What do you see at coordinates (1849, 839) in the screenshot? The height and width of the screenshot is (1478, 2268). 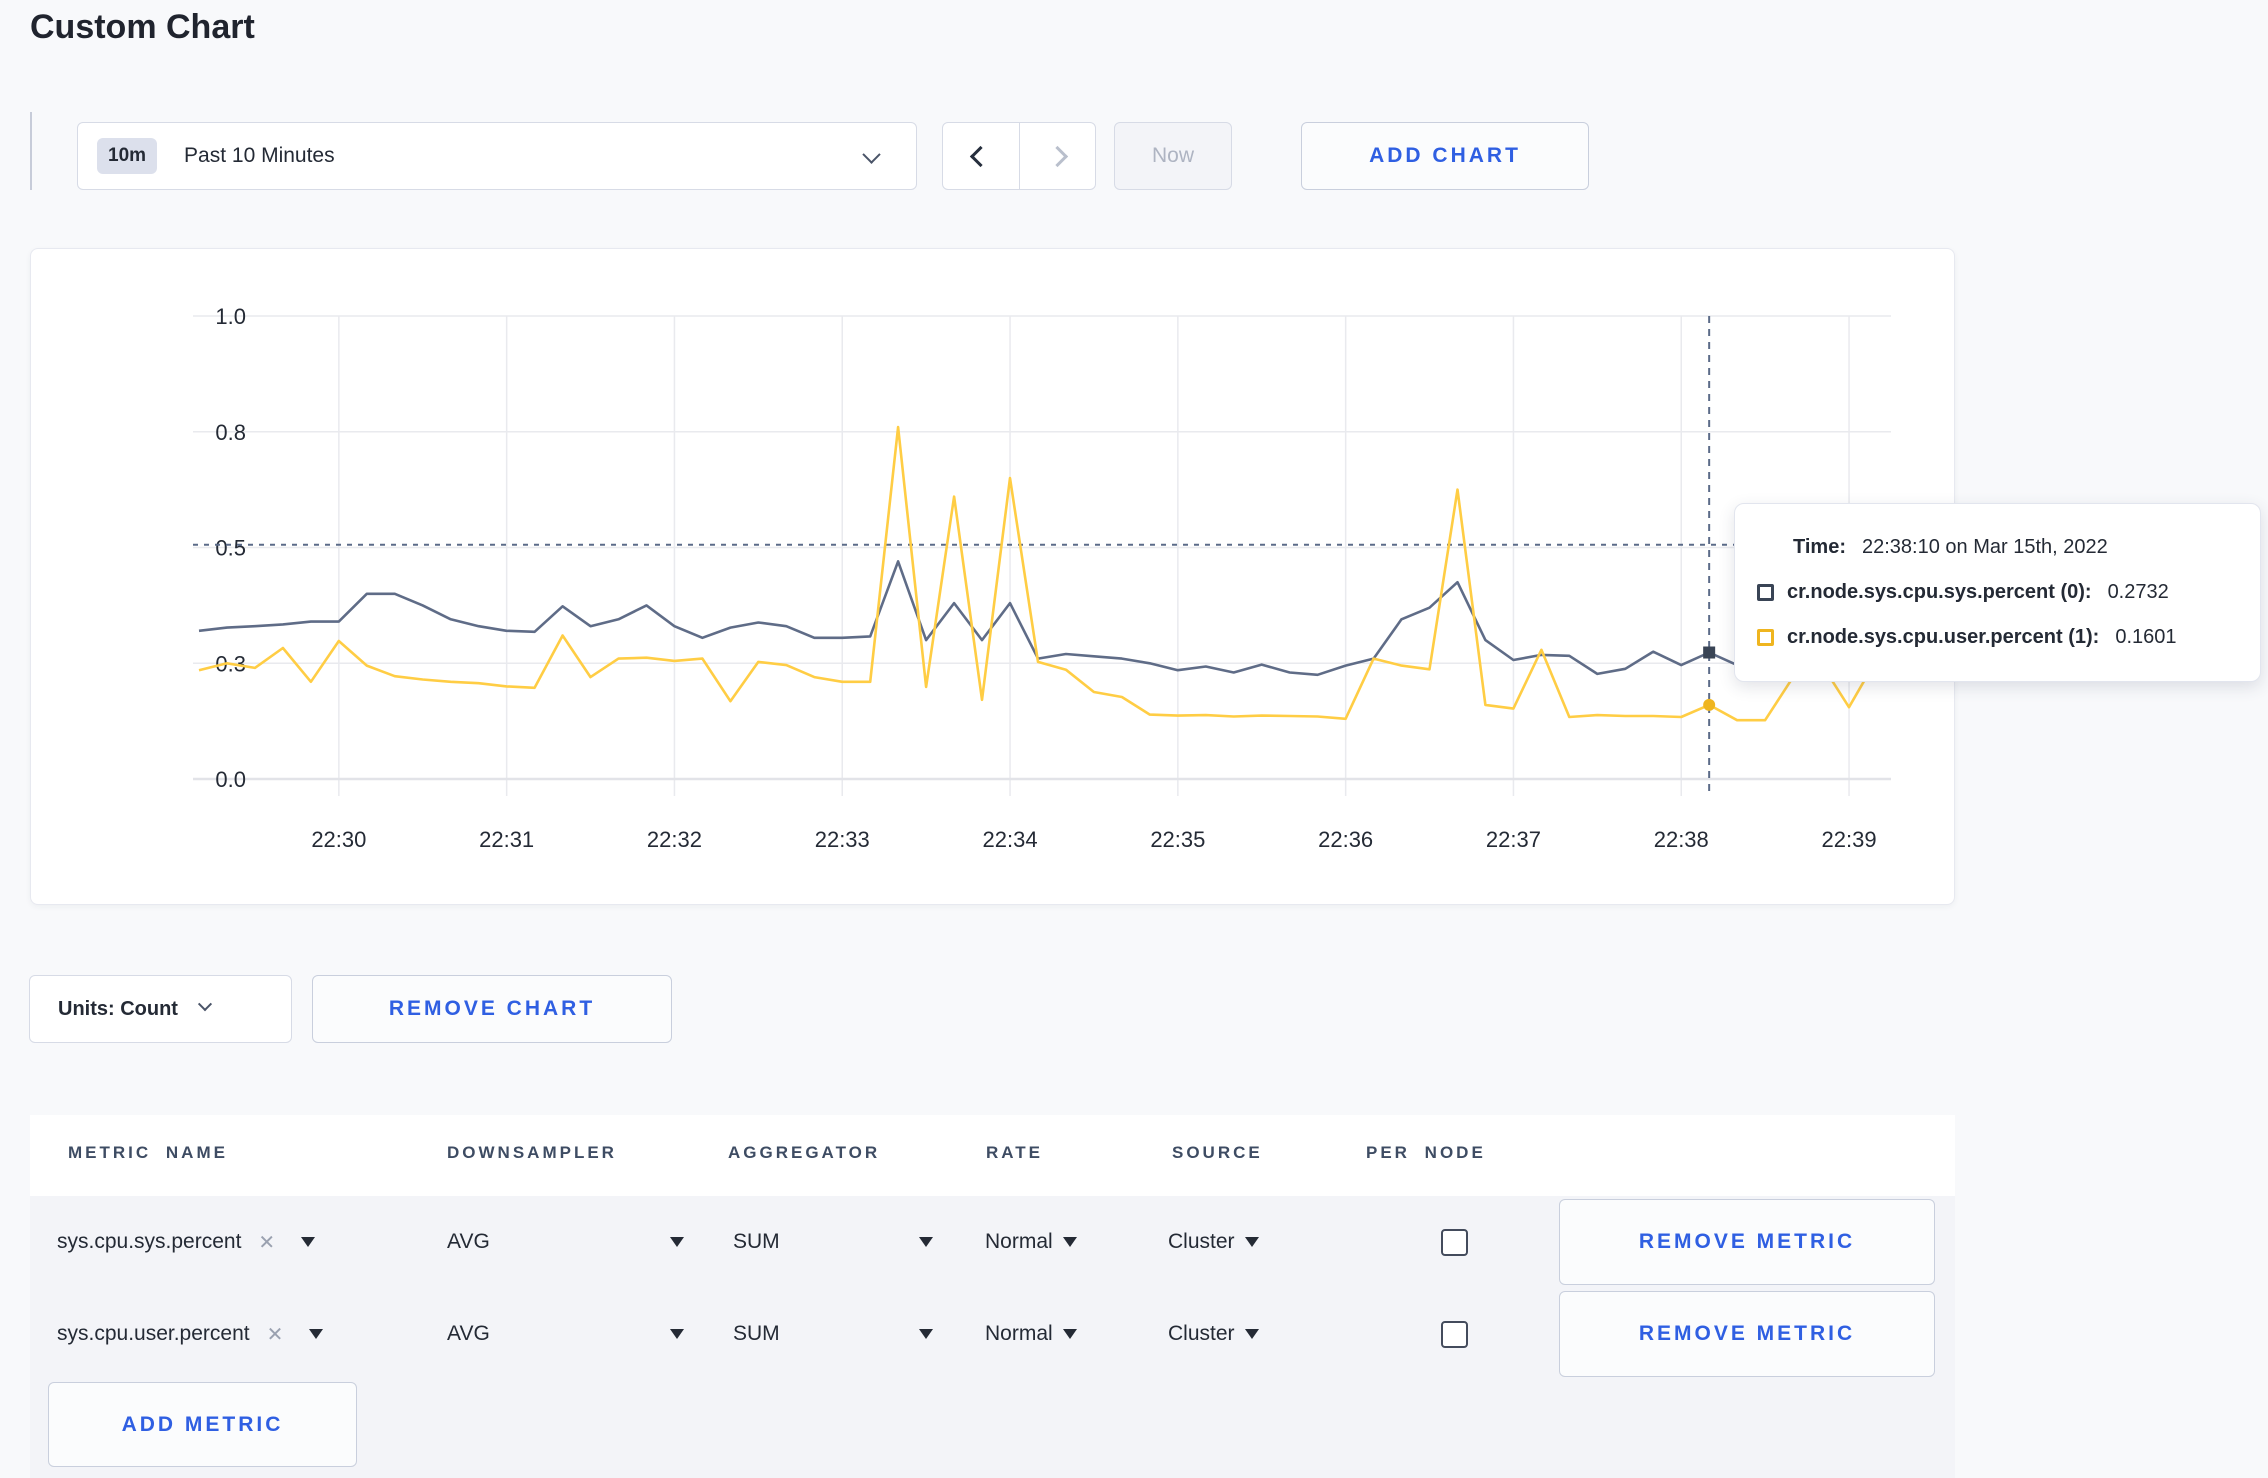 I see `svg-text: 22:39` at bounding box center [1849, 839].